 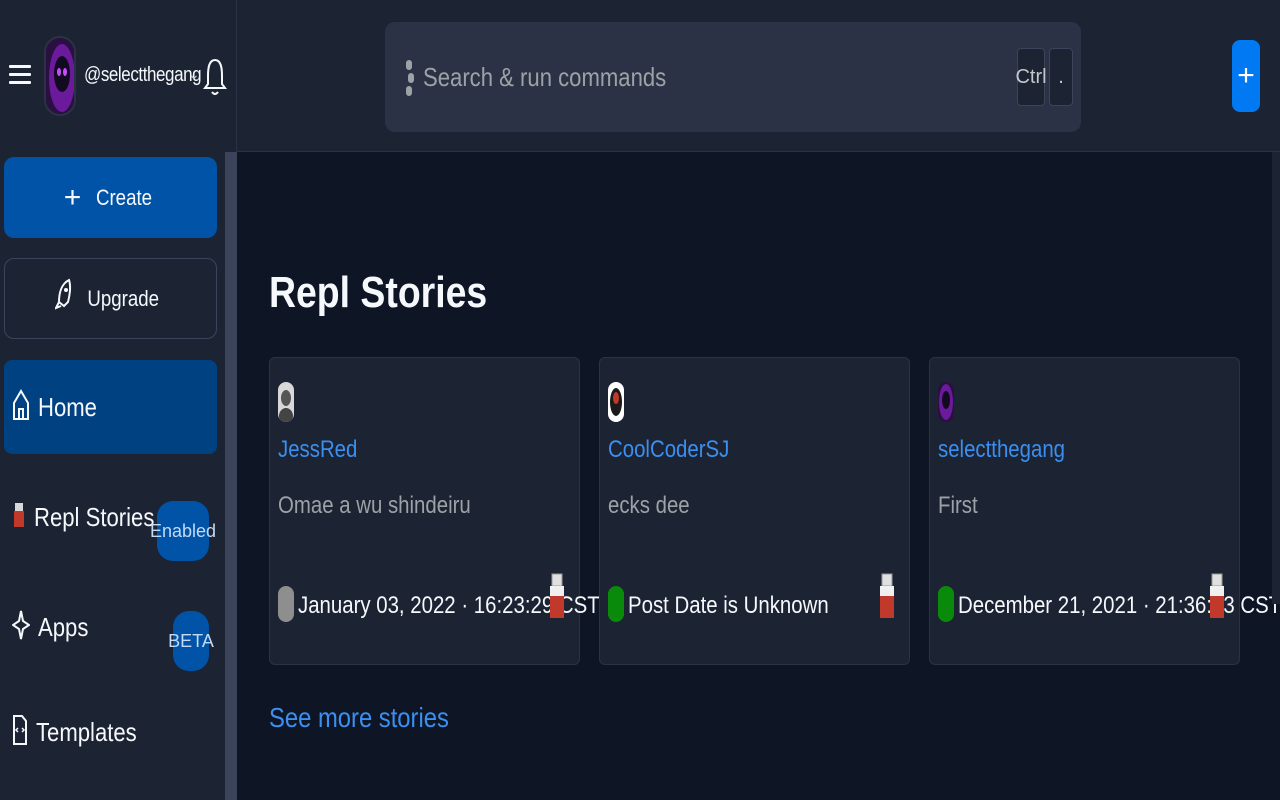 I want to click on new-repl-button: +, so click(x=1246, y=76).